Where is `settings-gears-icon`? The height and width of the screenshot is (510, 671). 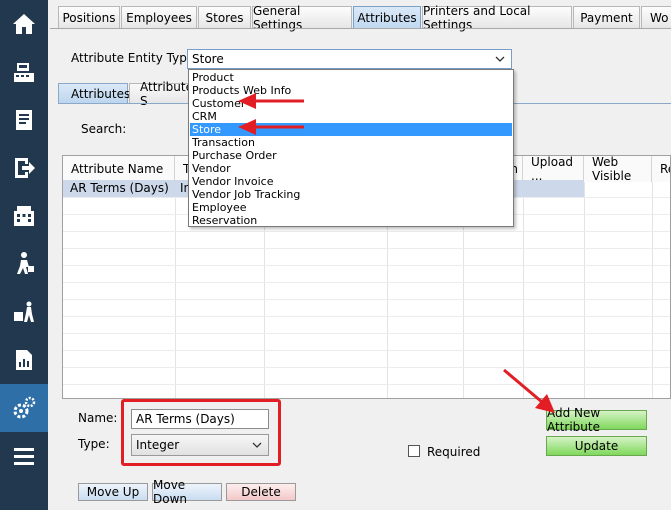 settings-gears-icon is located at coordinates (24, 407).